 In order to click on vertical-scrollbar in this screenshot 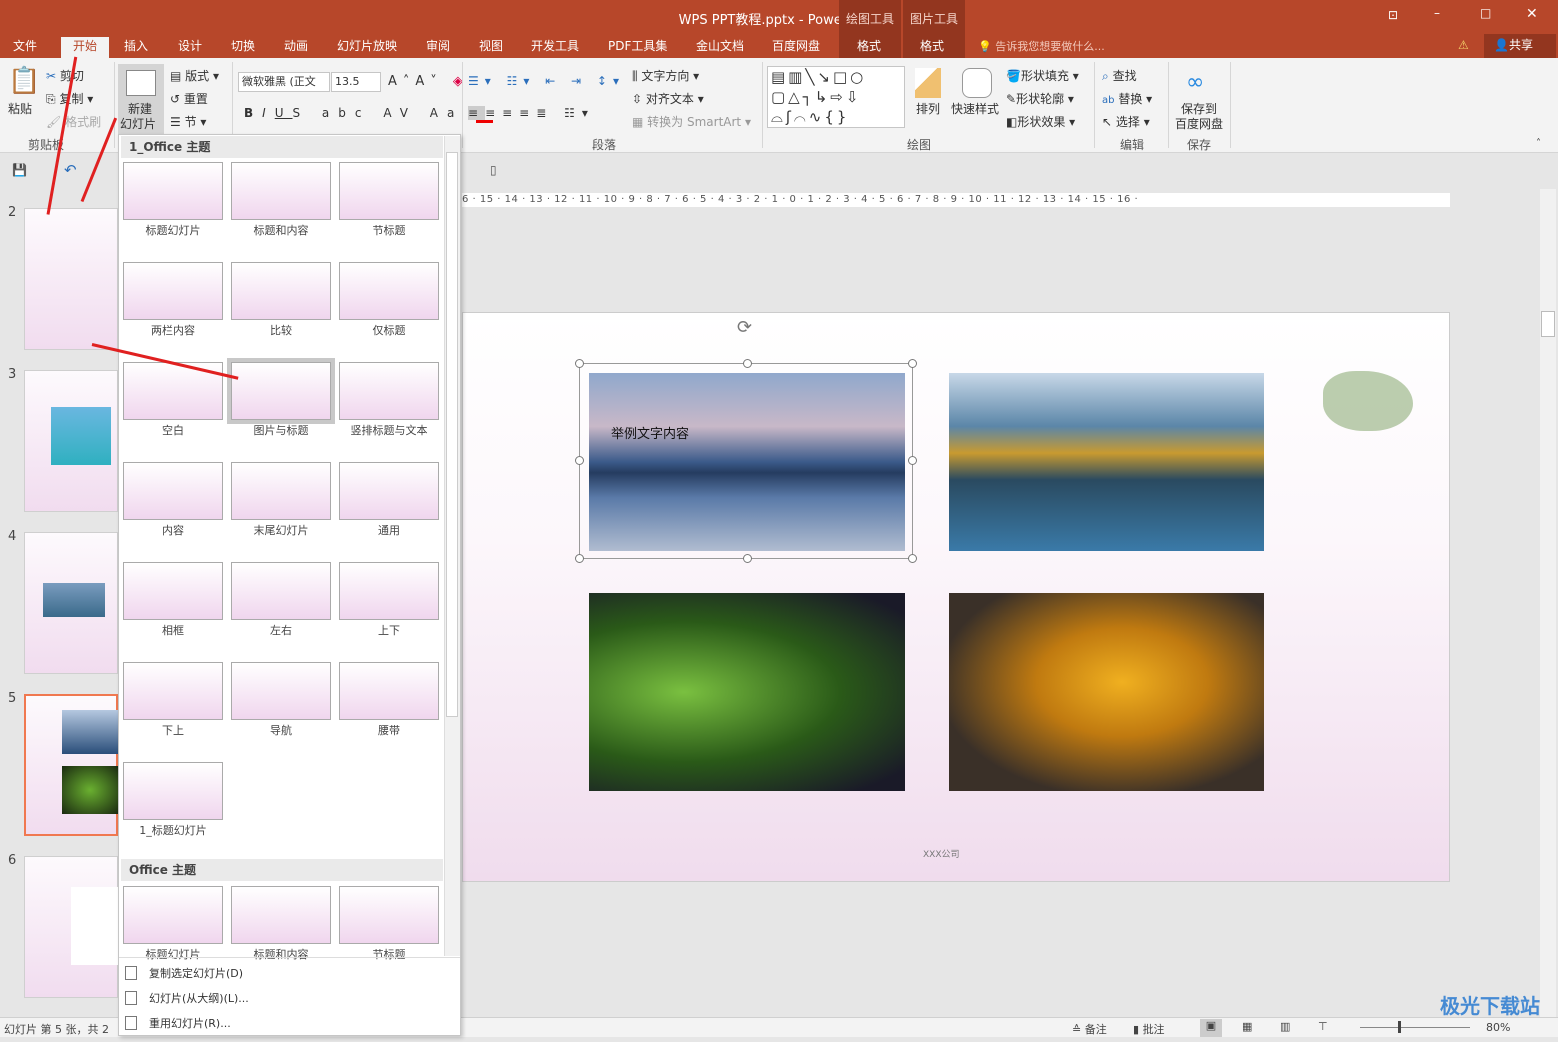, I will do `click(1548, 603)`.